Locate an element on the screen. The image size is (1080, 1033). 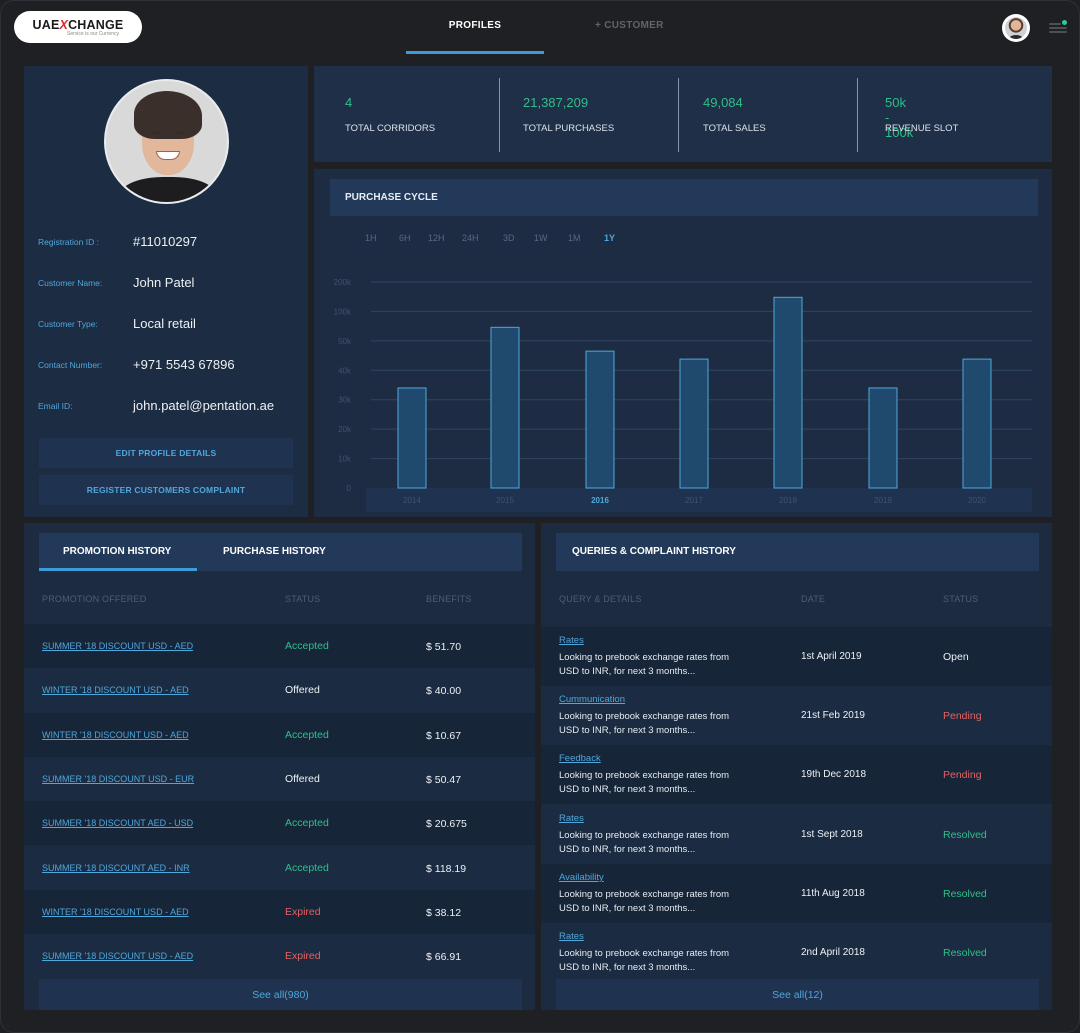
promotion-link: SUMMER '18 DISCOUNT AED - INR is located at coordinates (116, 868).